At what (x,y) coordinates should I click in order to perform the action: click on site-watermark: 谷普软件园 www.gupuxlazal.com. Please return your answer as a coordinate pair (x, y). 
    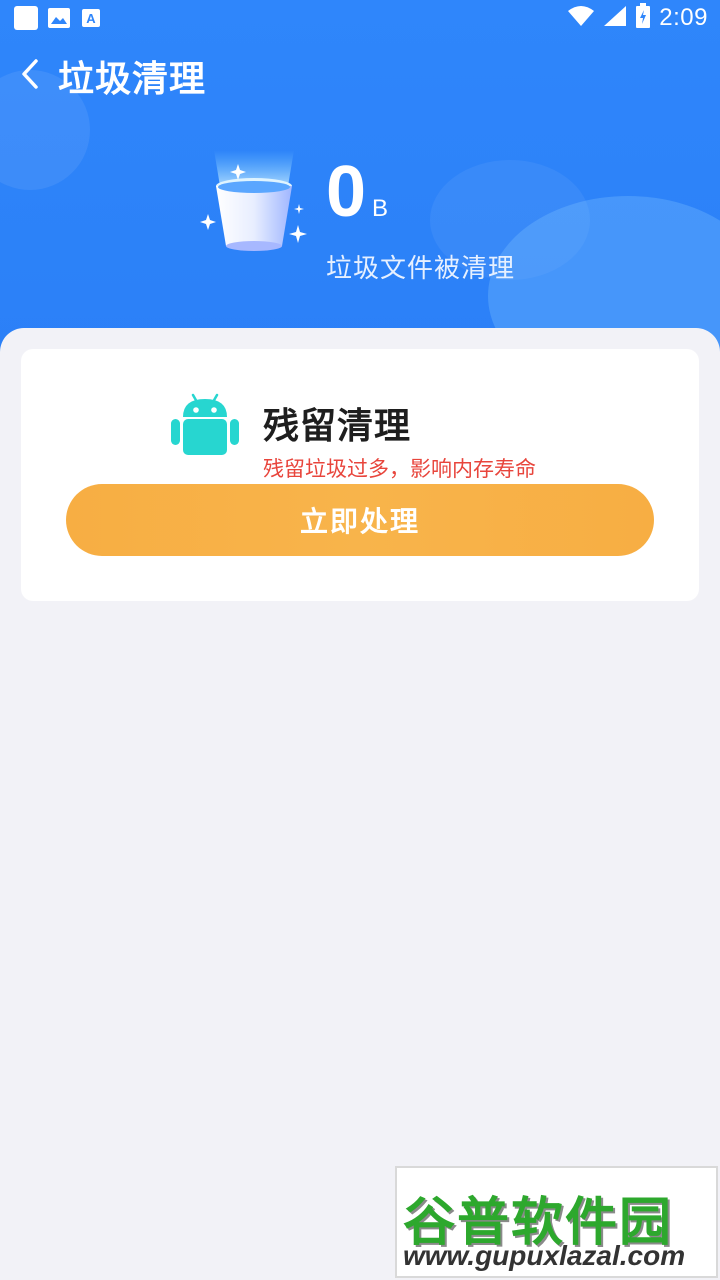
    Looking at the image, I should click on (556, 1222).